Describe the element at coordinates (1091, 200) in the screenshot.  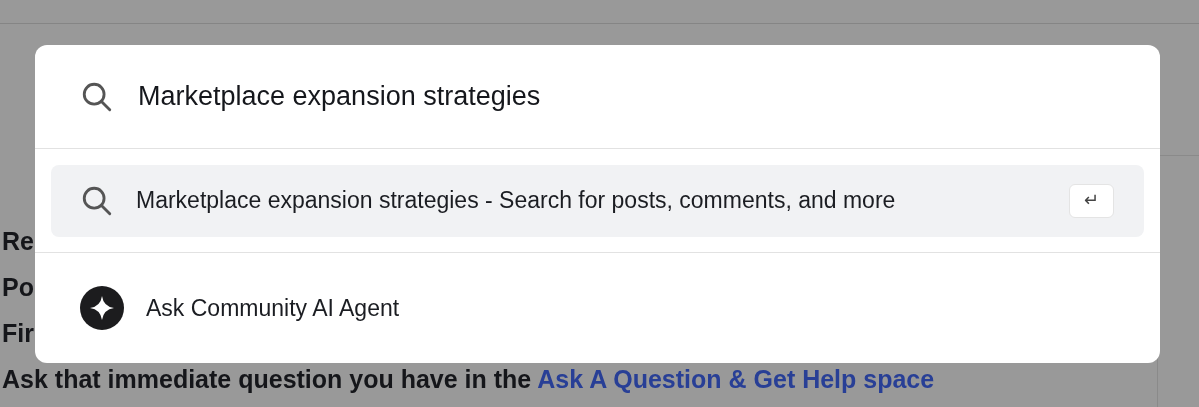
I see `enter-key: ↵` at that location.